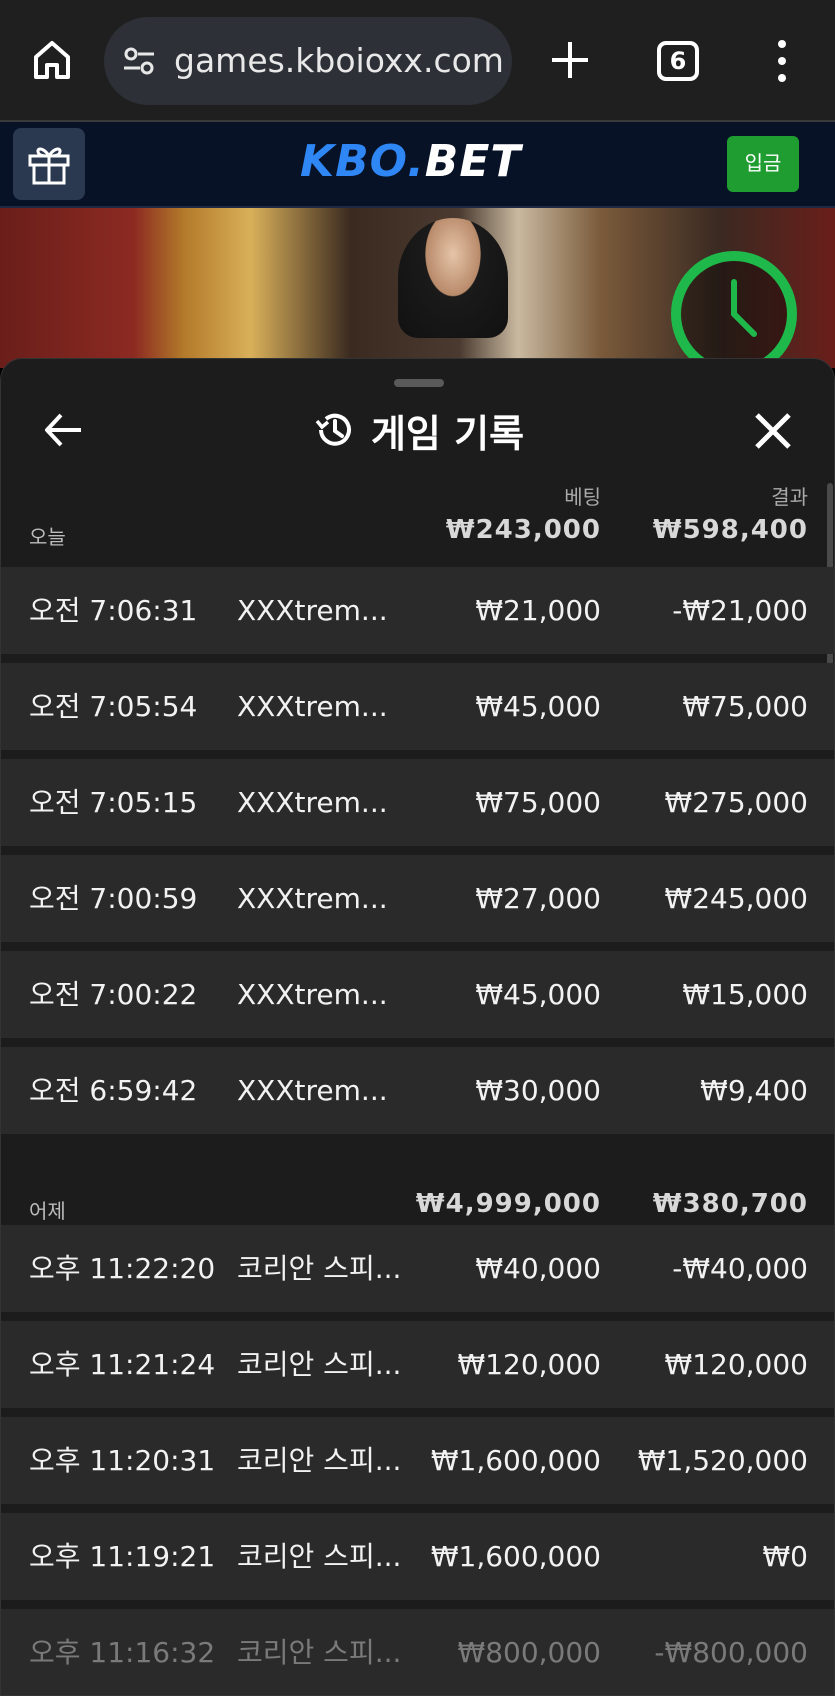 Image resolution: width=835 pixels, height=1696 pixels. I want to click on home-icon, so click(52, 59).